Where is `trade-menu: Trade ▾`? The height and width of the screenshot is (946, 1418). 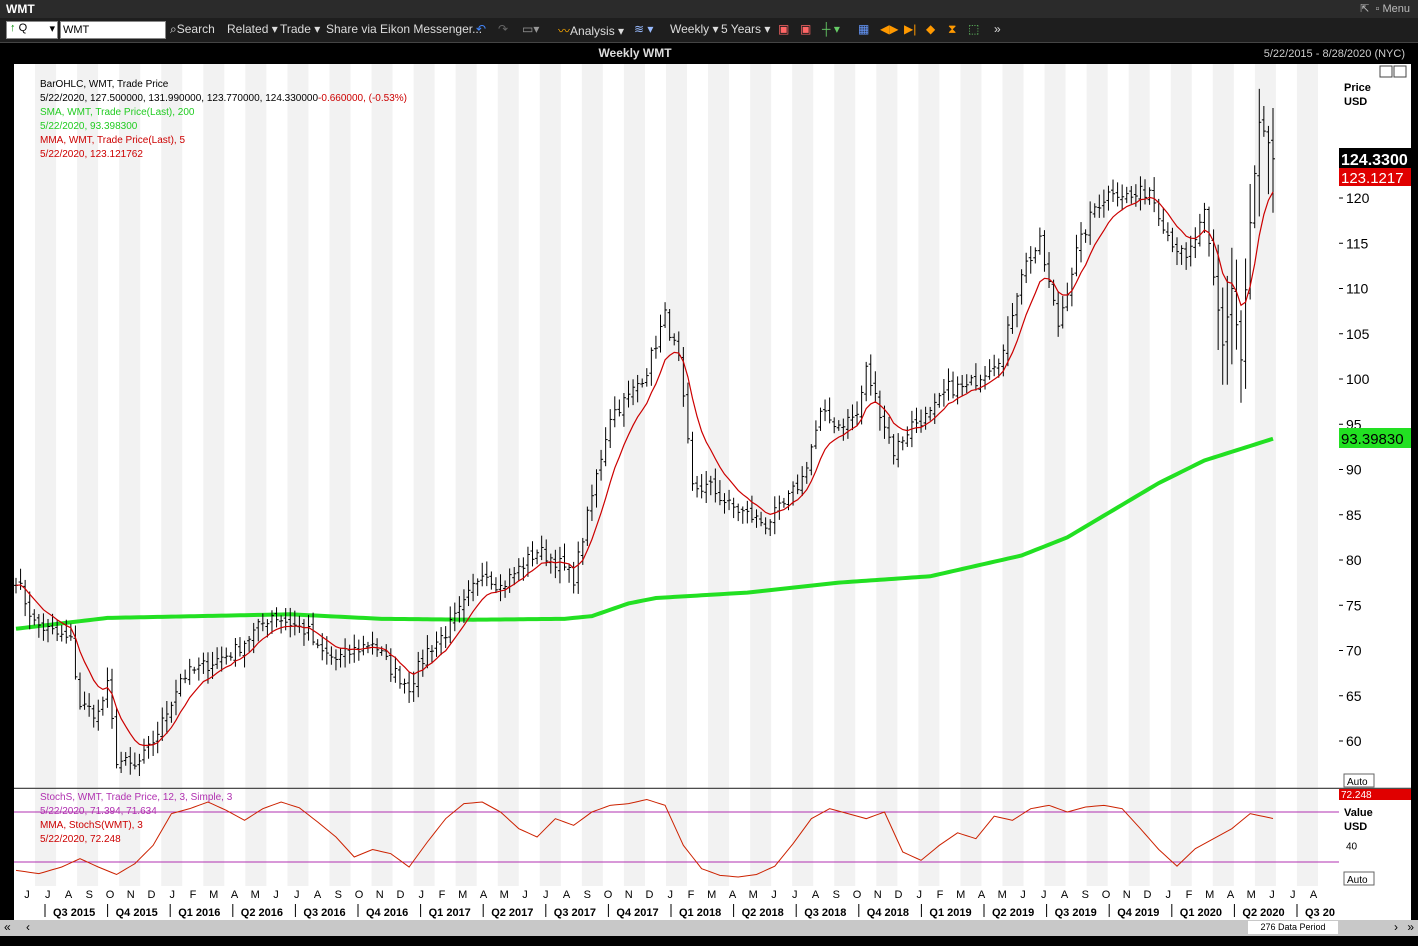 trade-menu: Trade ▾ is located at coordinates (300, 29).